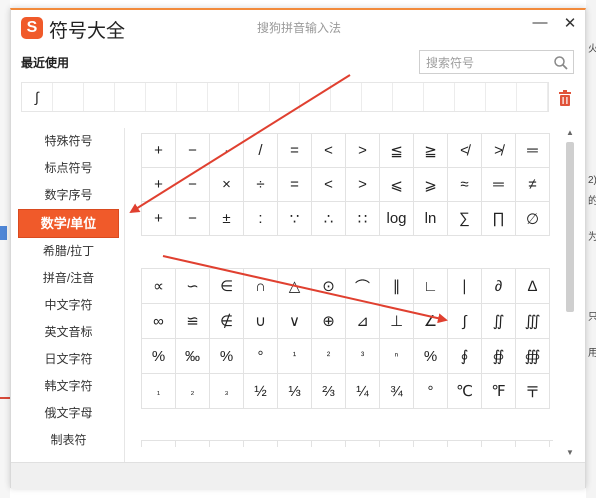 This screenshot has width=596, height=498. What do you see at coordinates (68, 413) in the screenshot?
I see `sidebar-category-item: 俄文字母` at bounding box center [68, 413].